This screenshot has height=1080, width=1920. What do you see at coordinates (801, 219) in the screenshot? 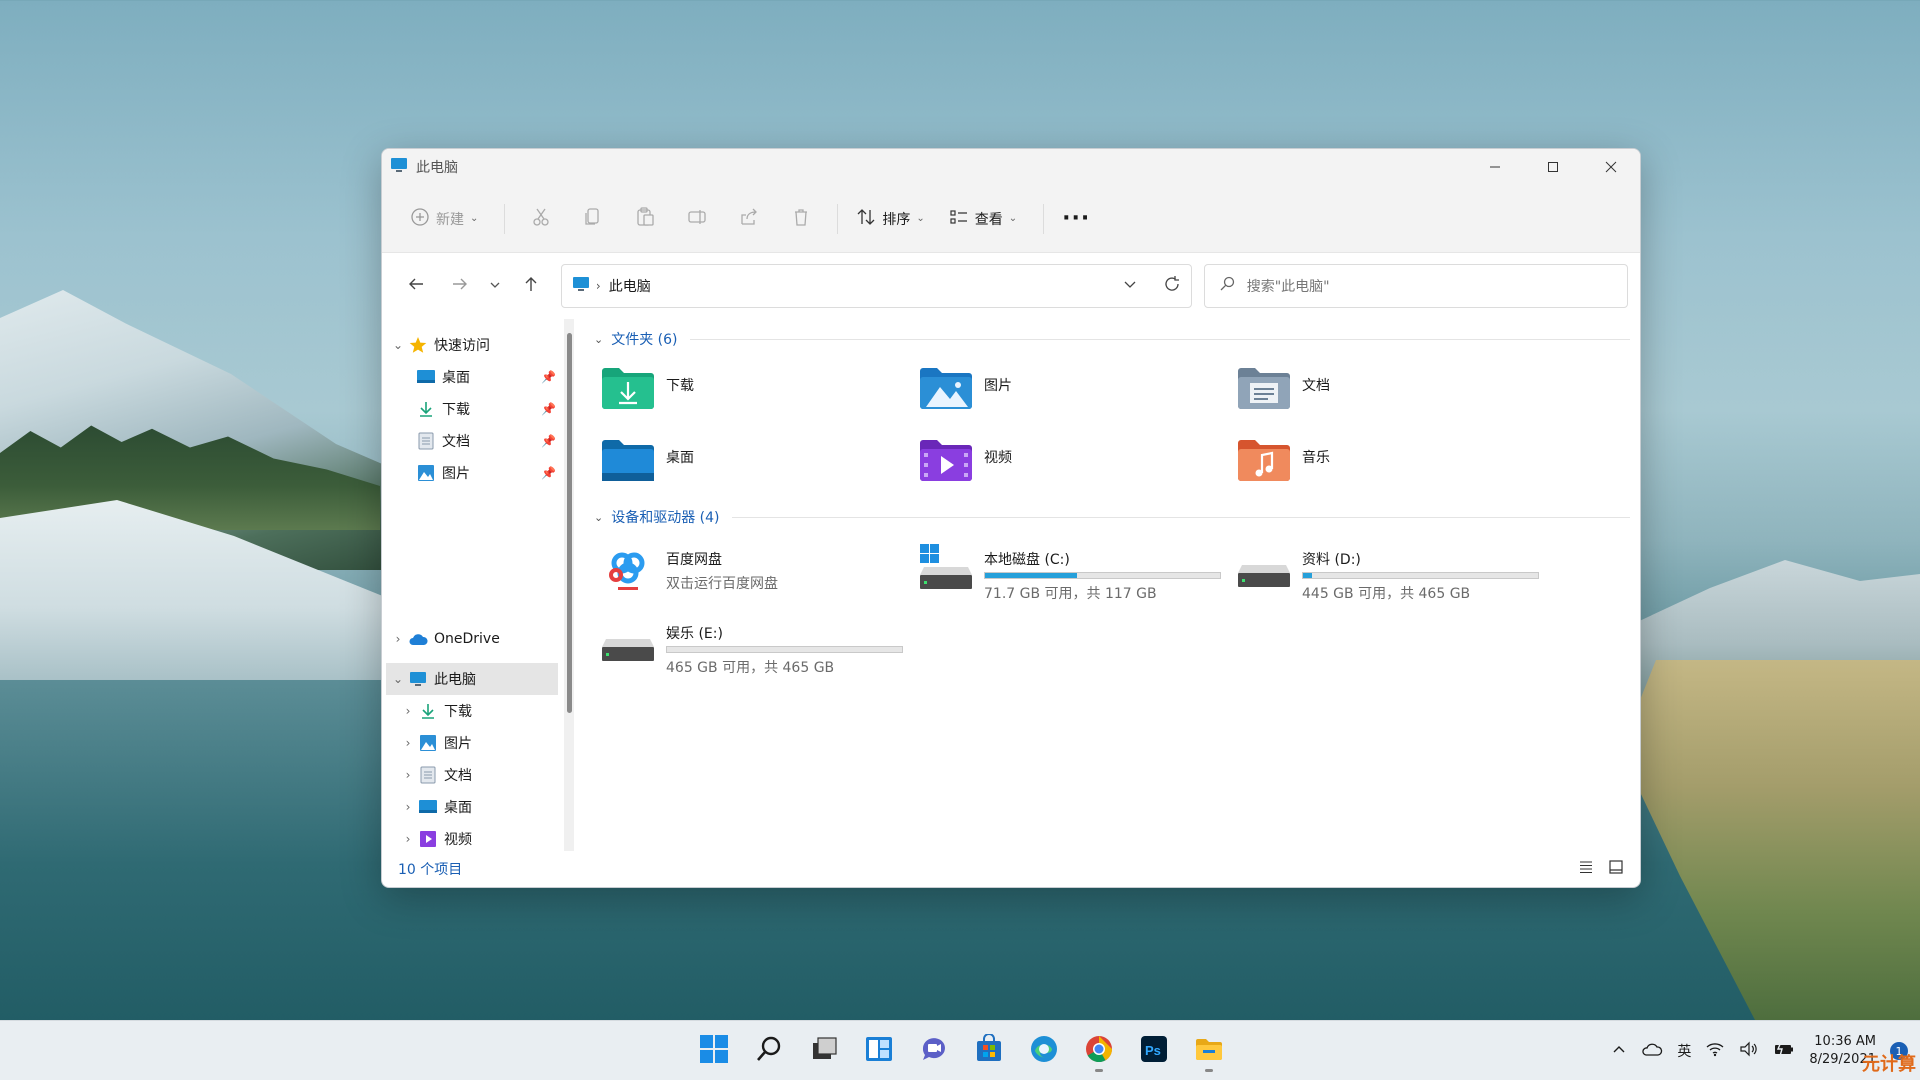
I see `delete-button` at bounding box center [801, 219].